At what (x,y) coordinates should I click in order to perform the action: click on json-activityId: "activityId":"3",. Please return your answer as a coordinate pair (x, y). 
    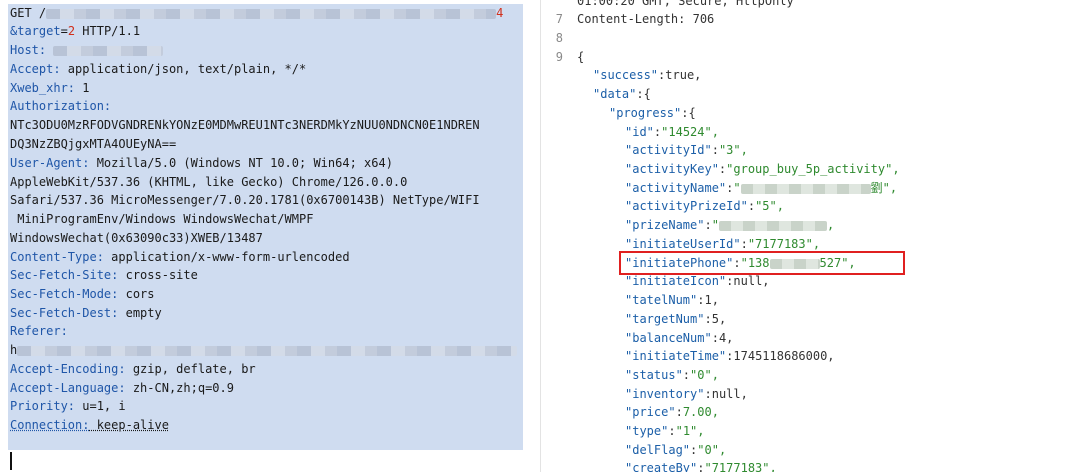
    Looking at the image, I should click on (686, 150).